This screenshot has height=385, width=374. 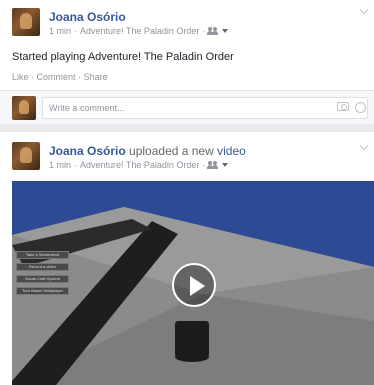 I want to click on play-icon, so click(x=194, y=285).